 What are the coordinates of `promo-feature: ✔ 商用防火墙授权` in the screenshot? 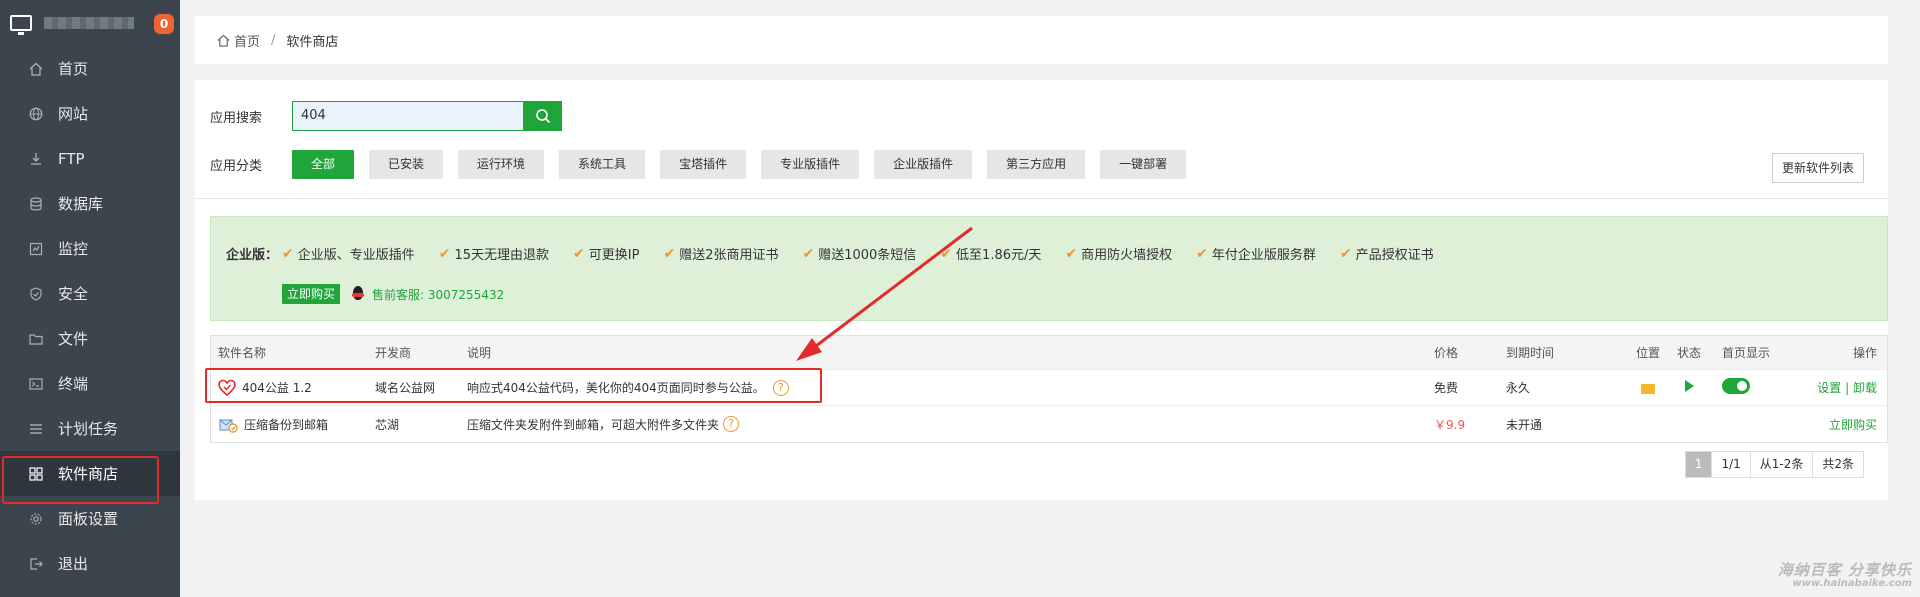 It's located at (1119, 254).